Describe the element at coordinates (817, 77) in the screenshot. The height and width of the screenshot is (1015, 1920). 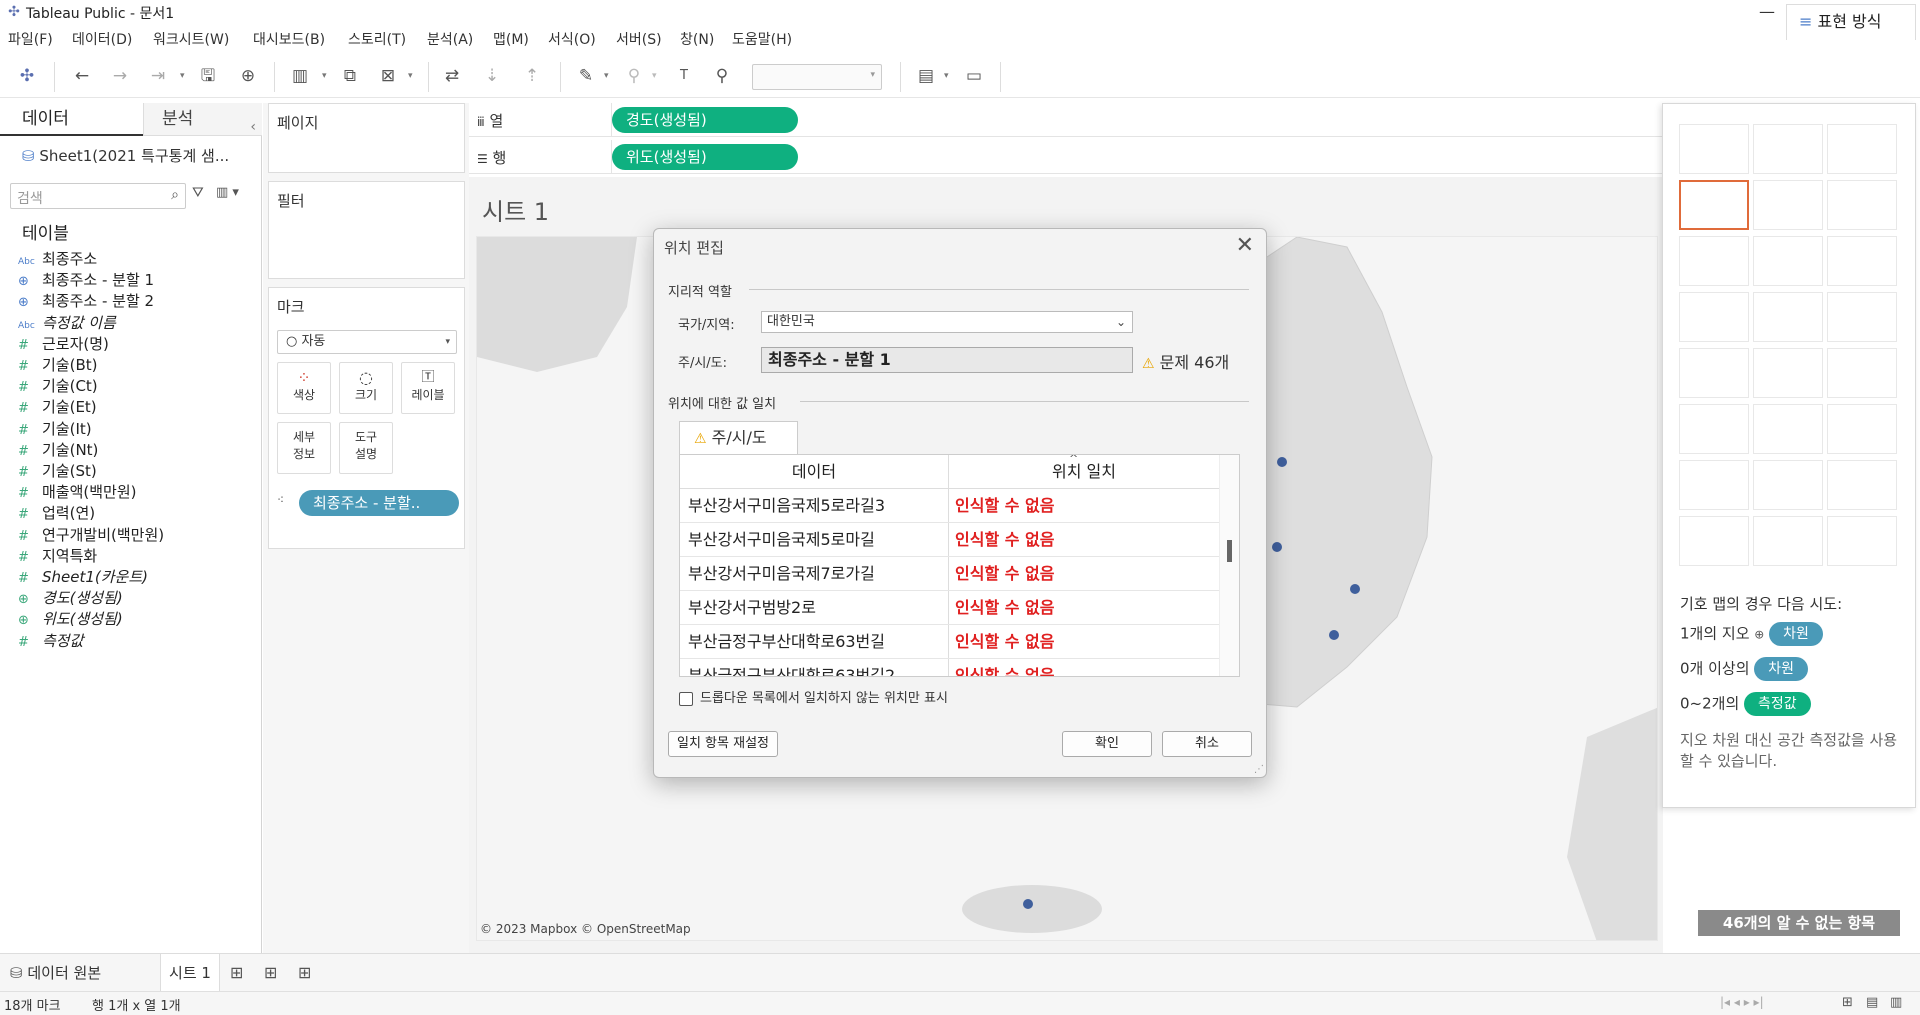
I see `fit-dropdown: ▾` at that location.